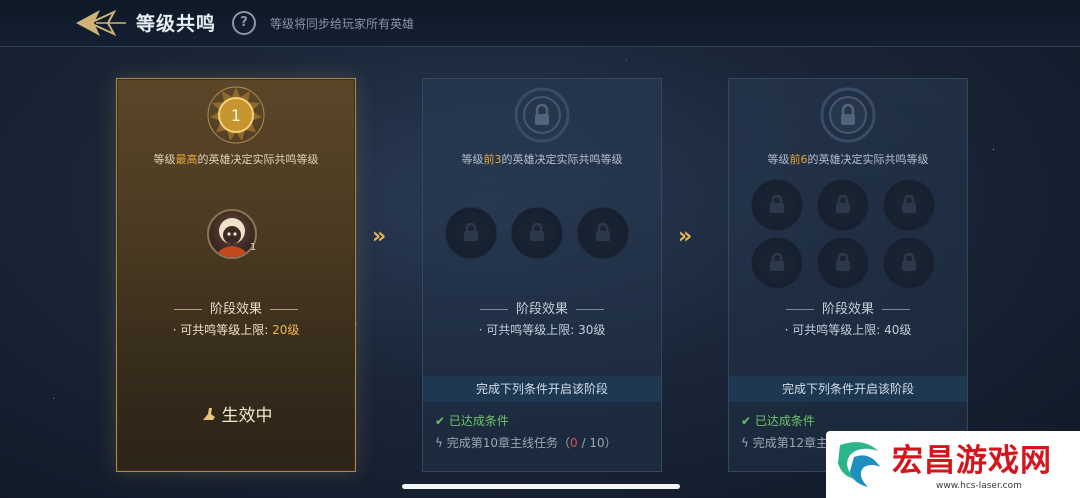 This screenshot has width=1080, height=498. I want to click on trophy-hand-icon, so click(208, 414).